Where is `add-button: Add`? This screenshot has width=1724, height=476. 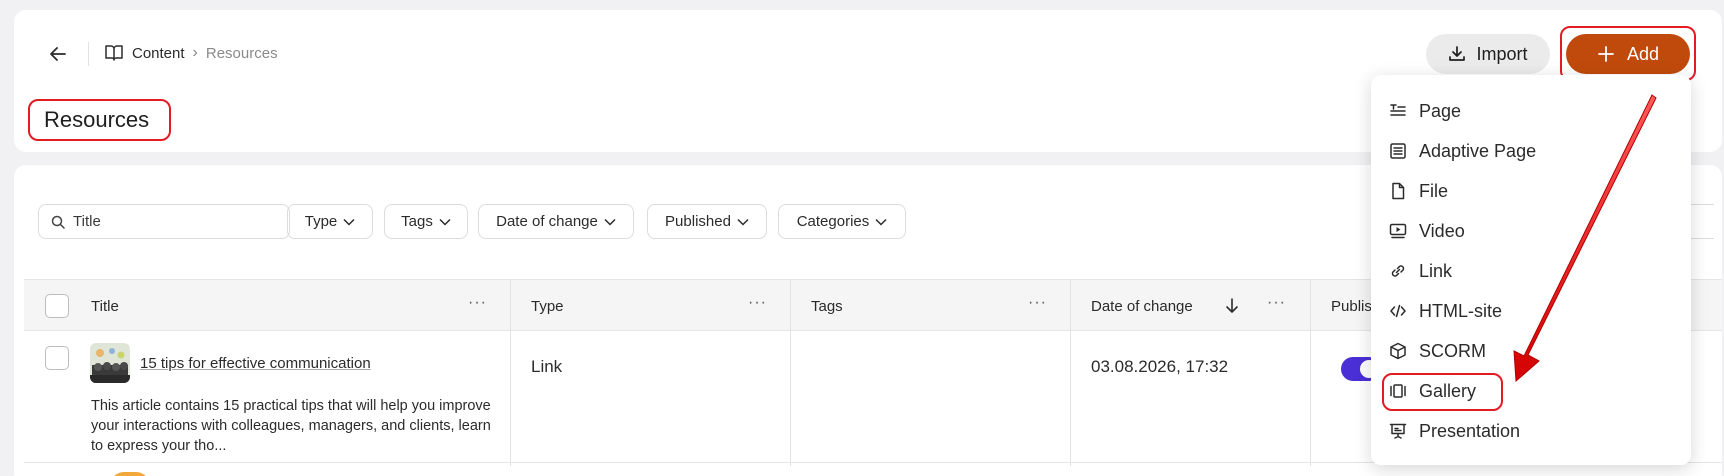 add-button: Add is located at coordinates (1628, 54).